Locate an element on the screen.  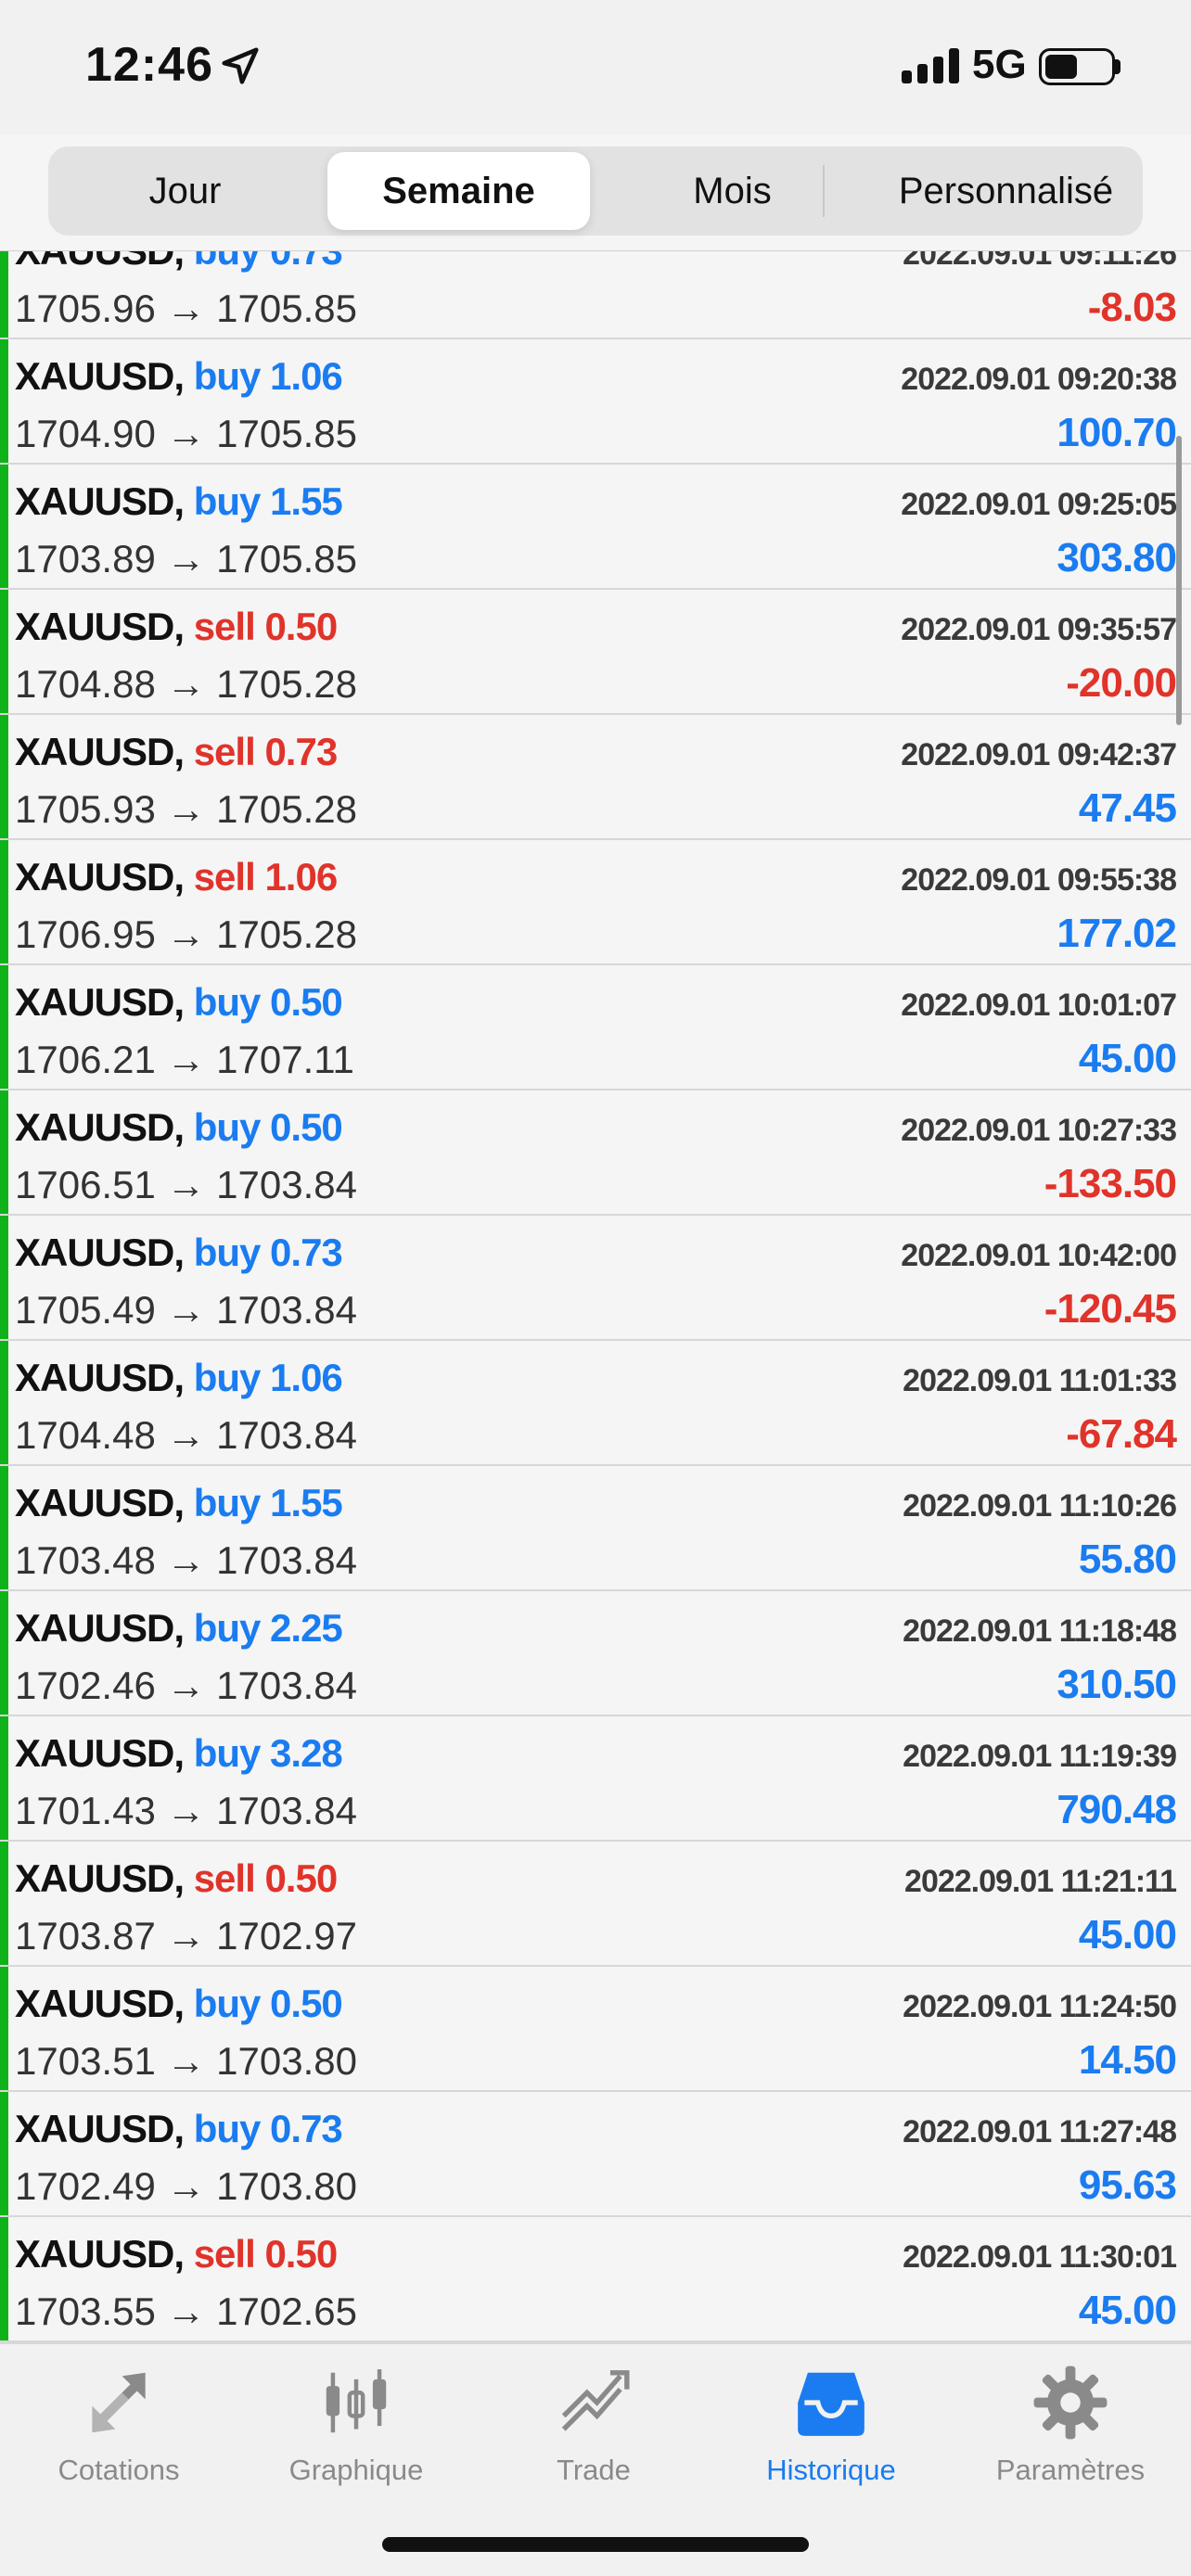
cellular-signal-icon is located at coordinates (932, 66).